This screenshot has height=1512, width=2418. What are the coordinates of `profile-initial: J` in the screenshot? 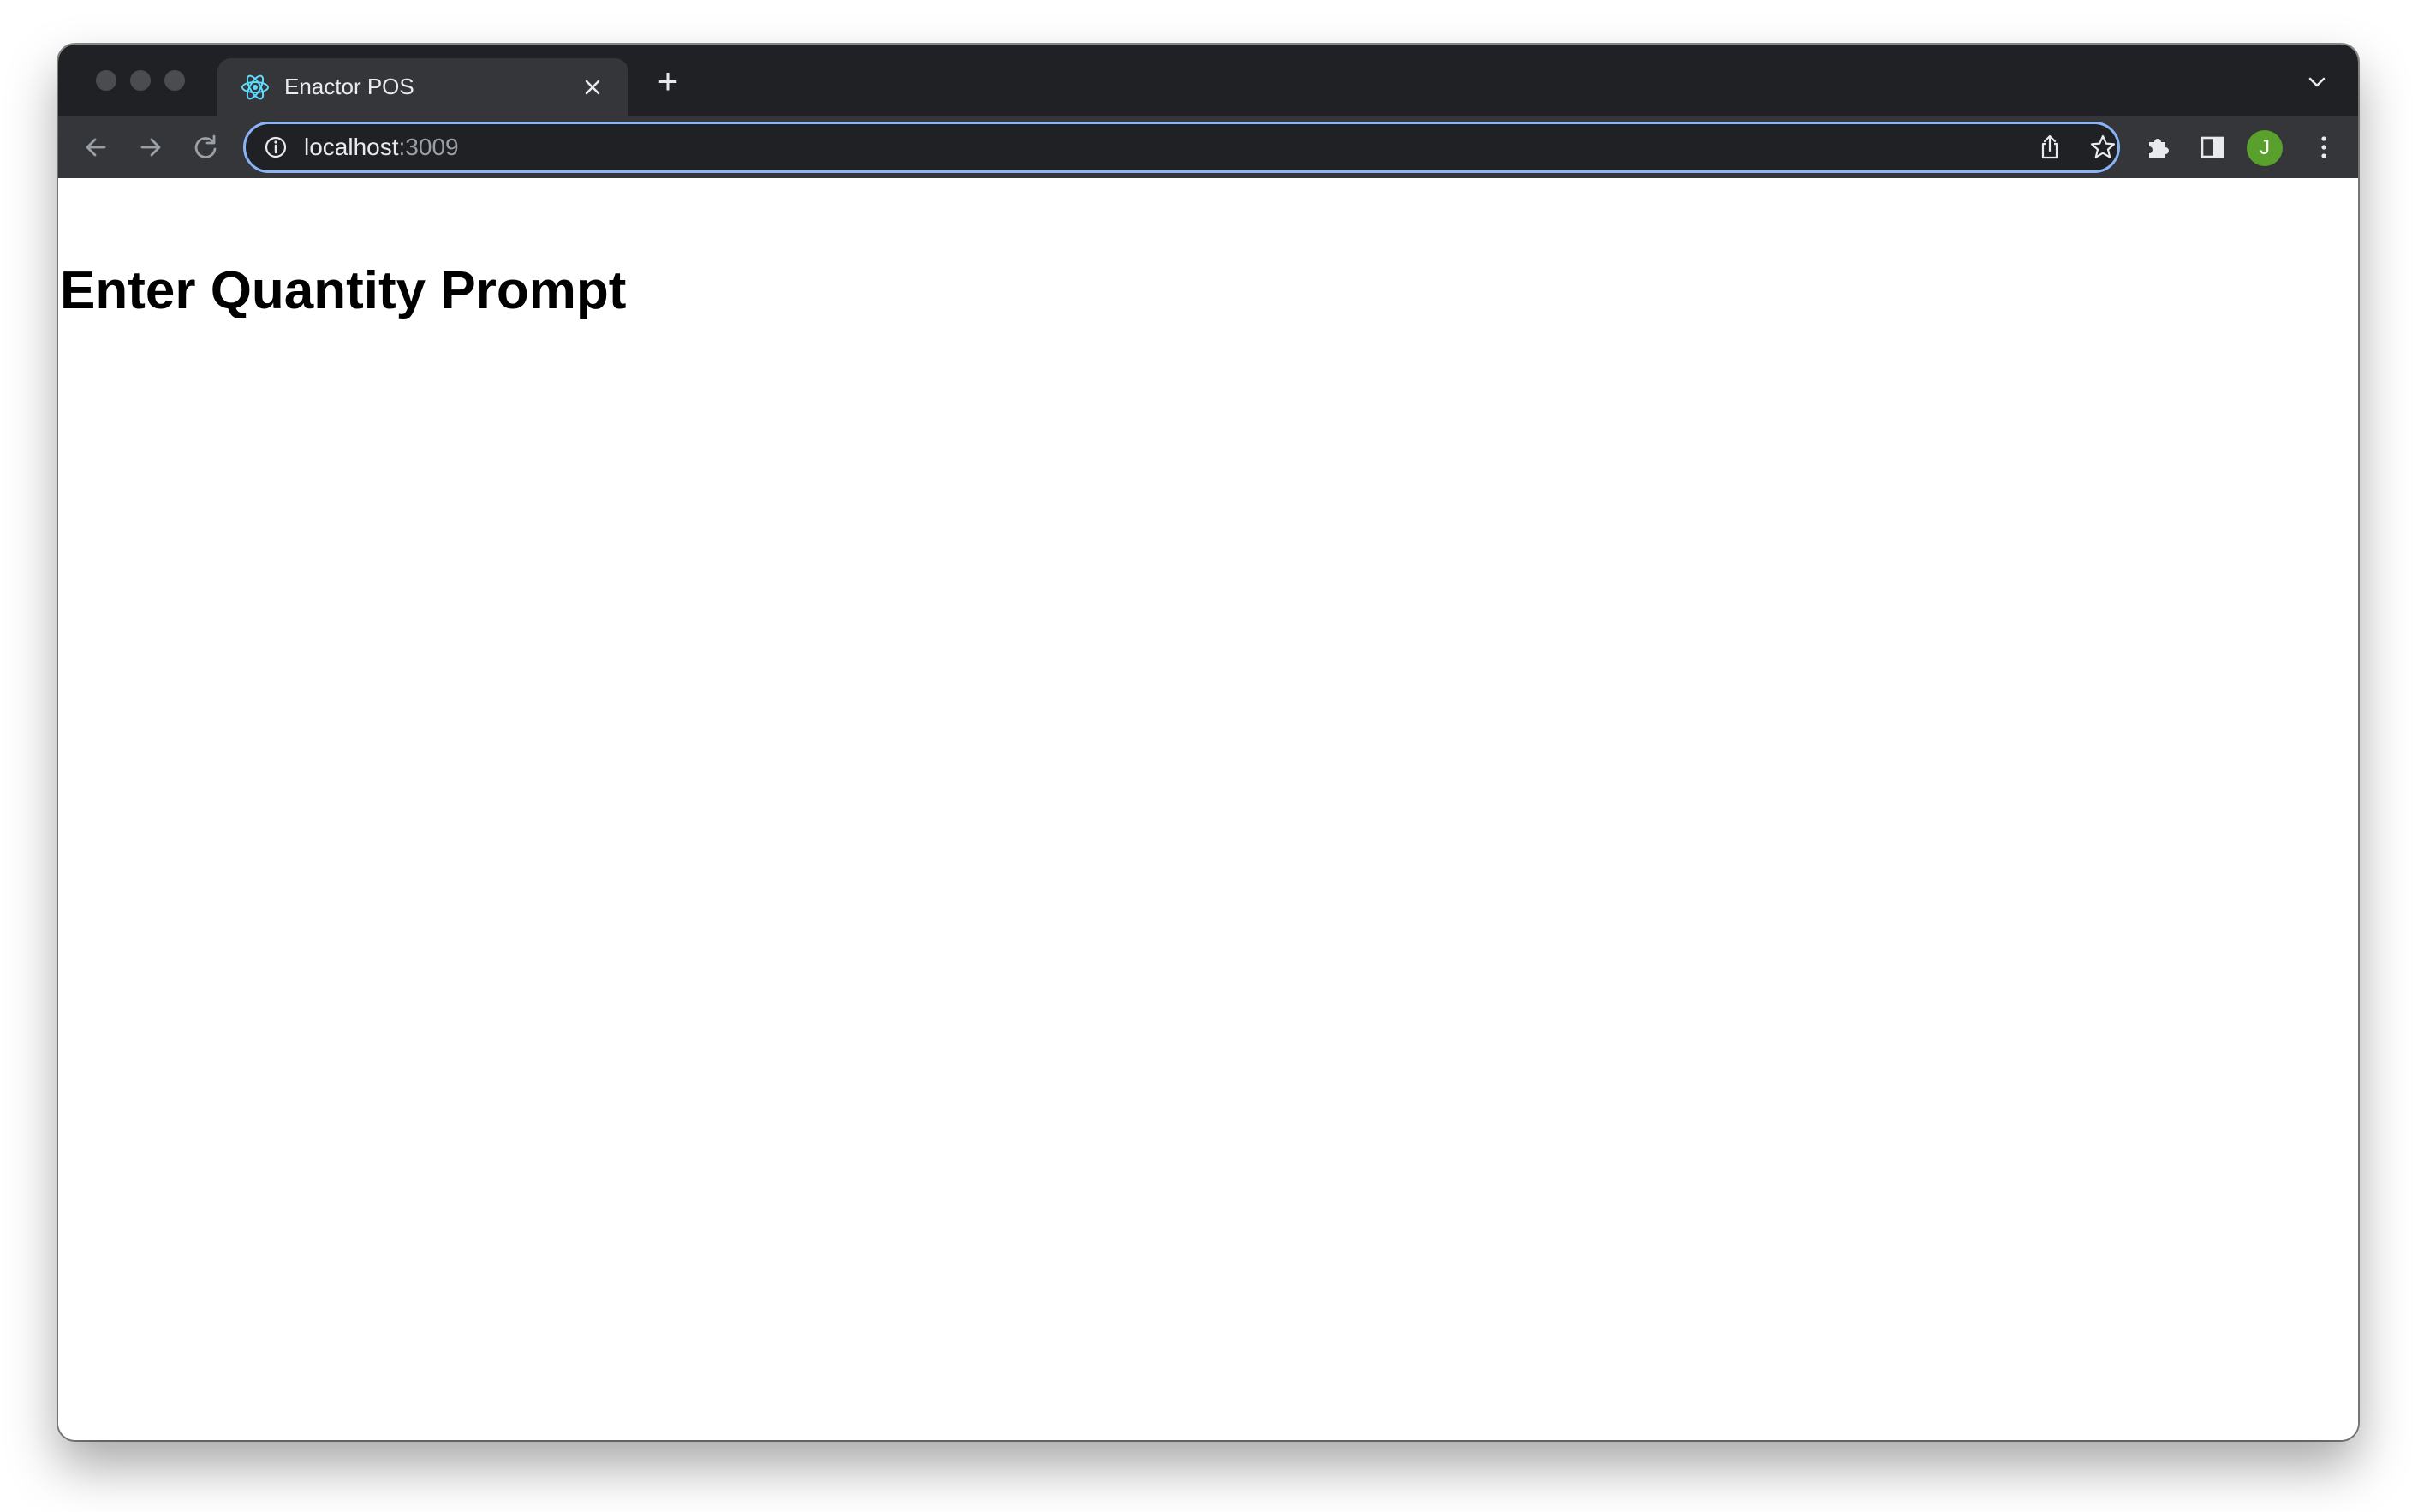 It's located at (2265, 147).